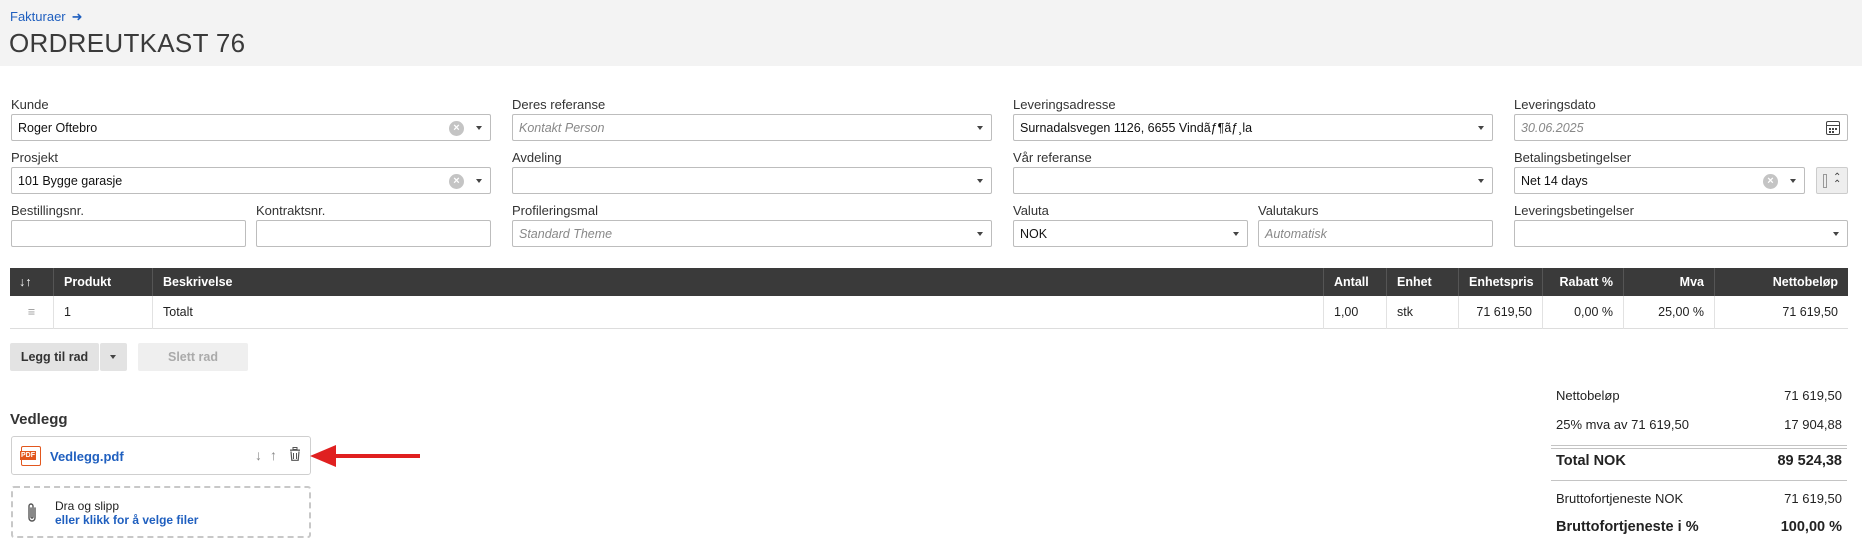  I want to click on panel-icon, so click(1825, 181).